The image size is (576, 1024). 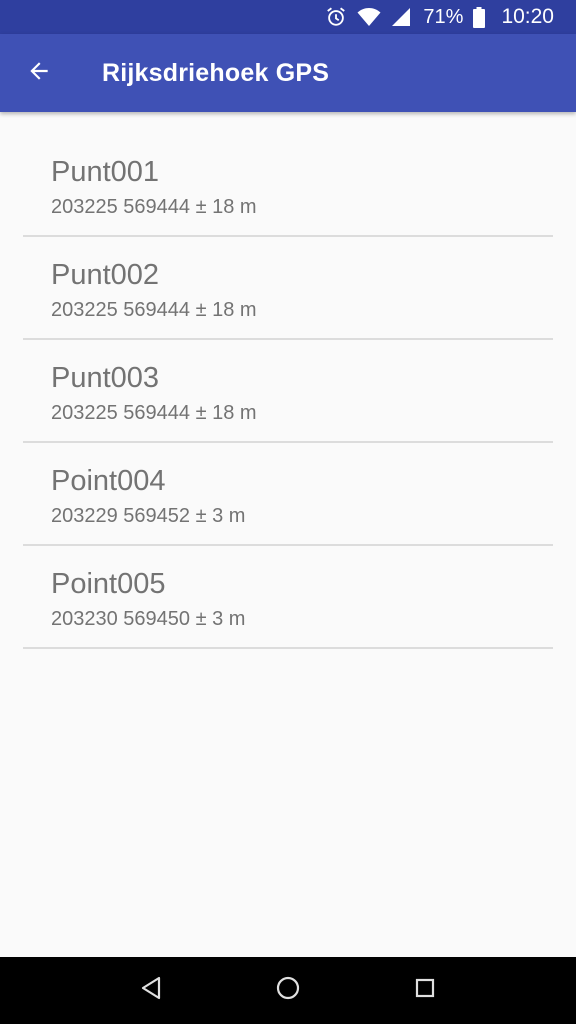 What do you see at coordinates (148, 516) in the screenshot?
I see `point-coords: 203229 569452 ± 3 m` at bounding box center [148, 516].